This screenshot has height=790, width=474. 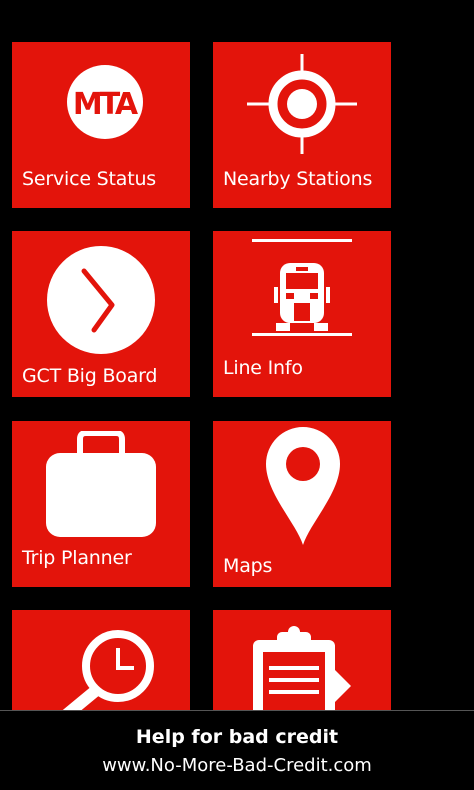 I want to click on svg-text: MTA, so click(x=106, y=104).